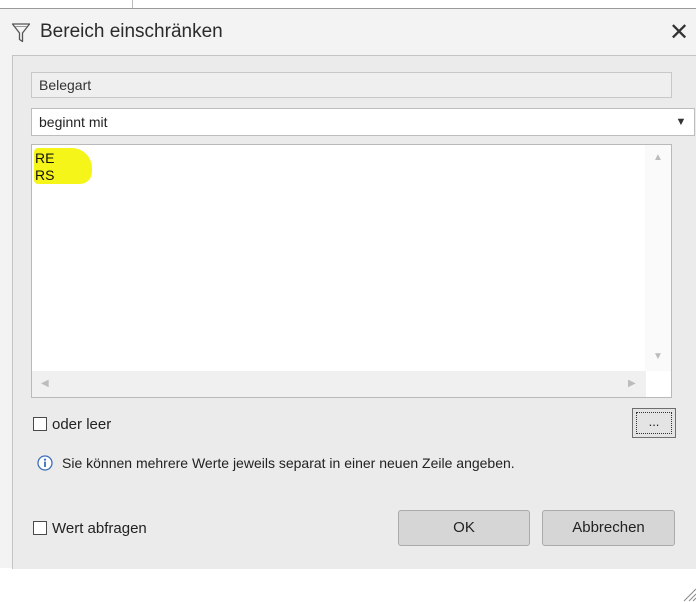  Describe the element at coordinates (688, 594) in the screenshot. I see `resize-grip-icon` at that location.